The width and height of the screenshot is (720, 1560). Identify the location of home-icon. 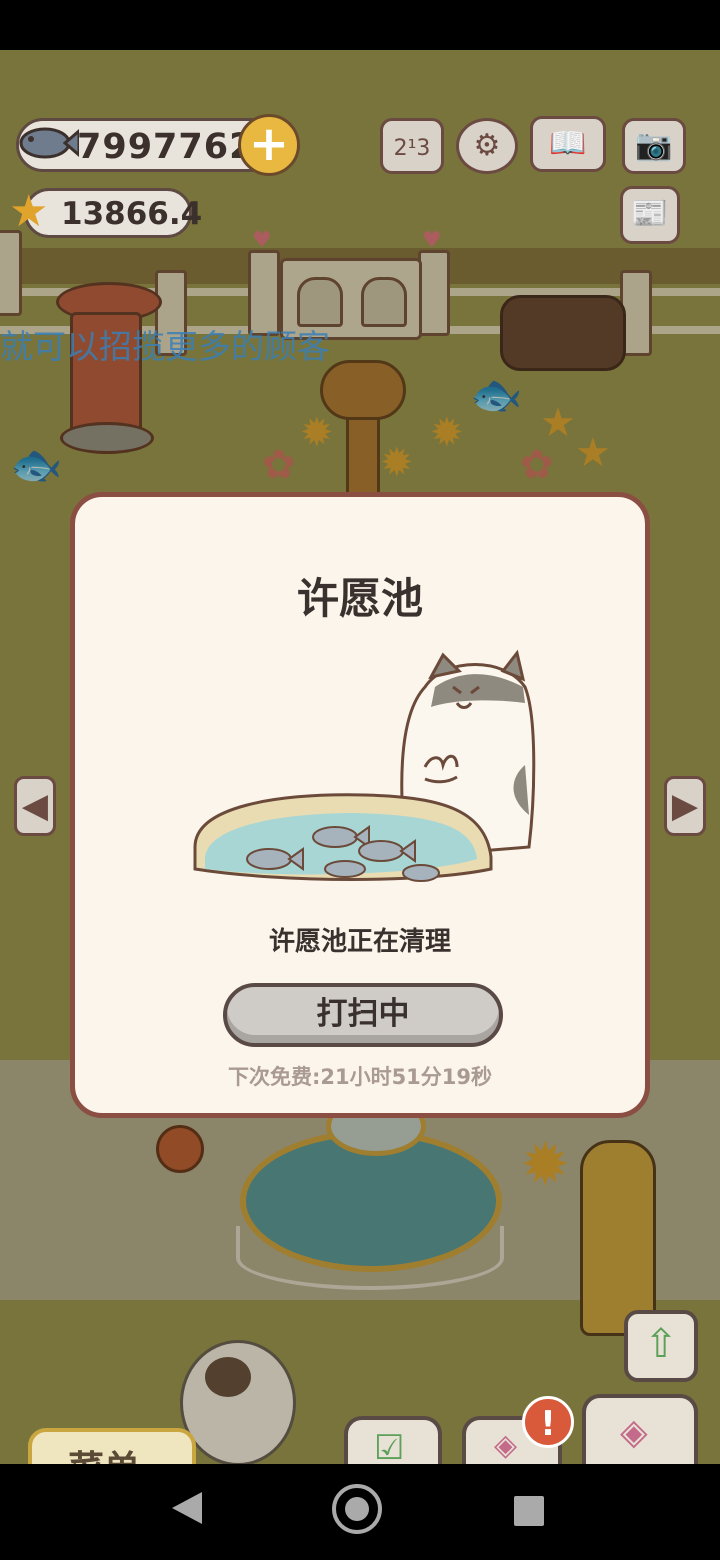
(357, 1509).